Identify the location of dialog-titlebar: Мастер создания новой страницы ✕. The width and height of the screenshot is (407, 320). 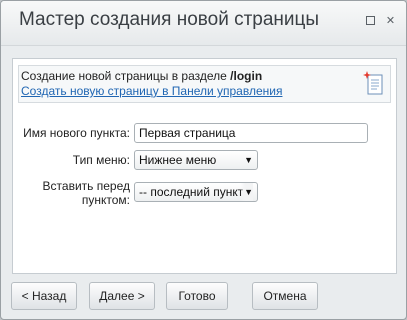
(203, 23).